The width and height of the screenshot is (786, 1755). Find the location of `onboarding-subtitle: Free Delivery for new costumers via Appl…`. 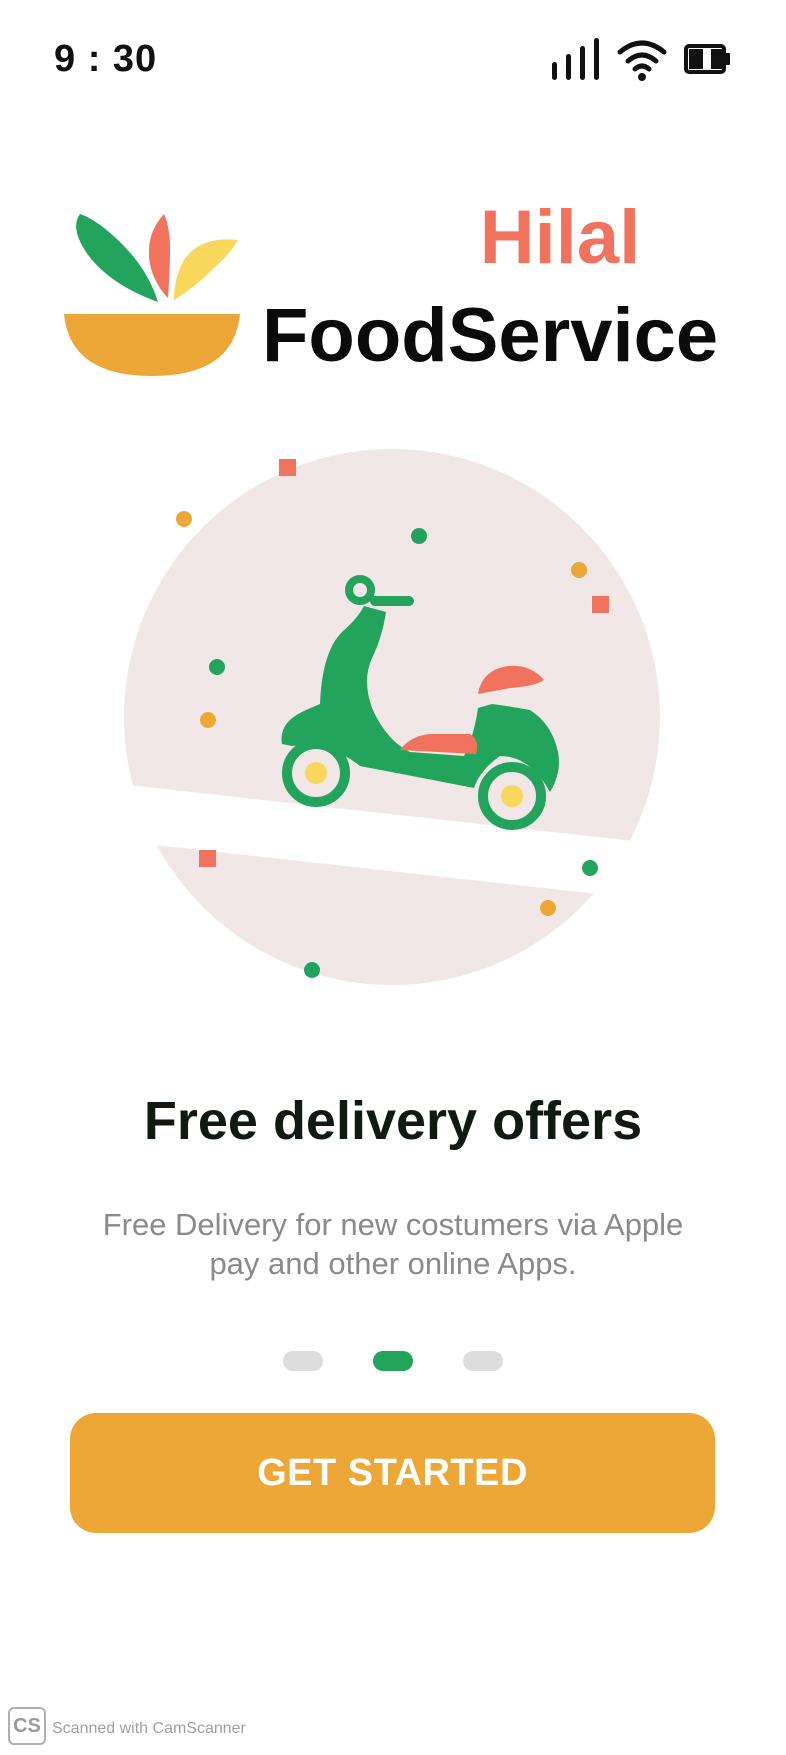

onboarding-subtitle: Free Delivery for new costumers via Appl… is located at coordinates (393, 1244).